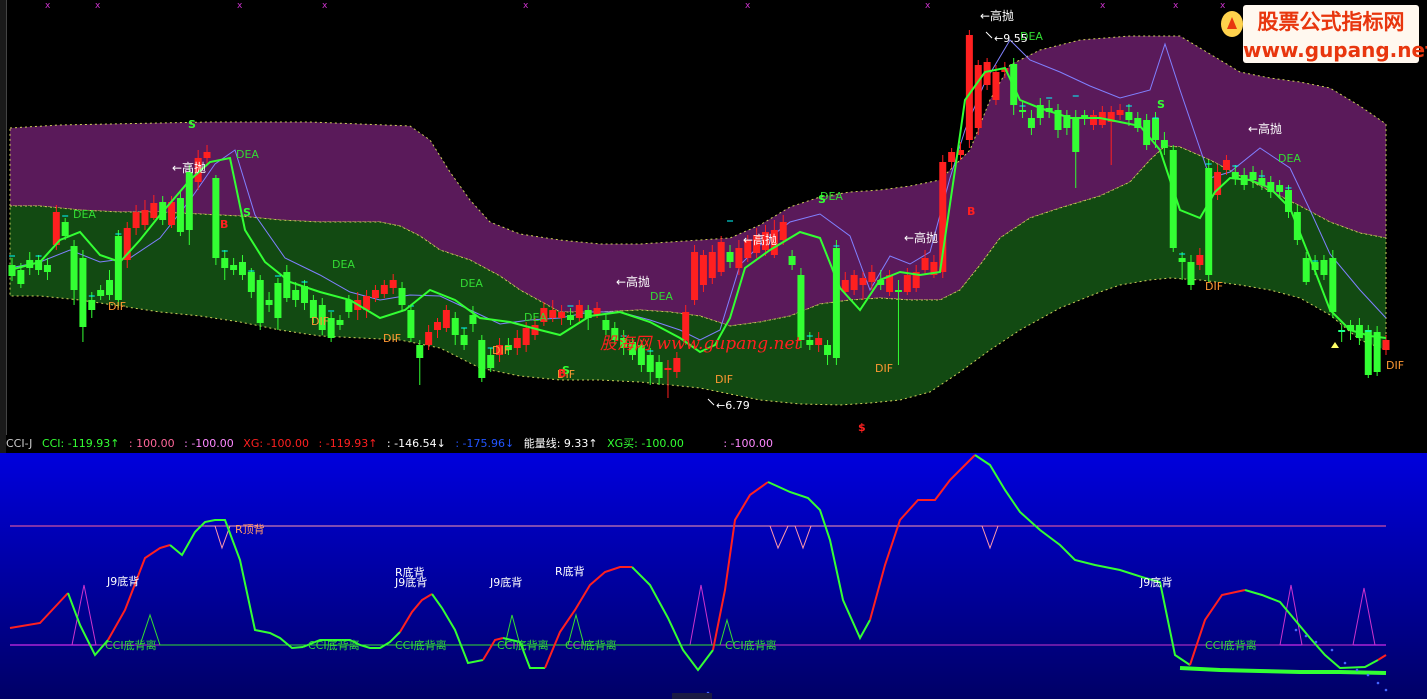 Image resolution: width=1427 pixels, height=699 pixels. What do you see at coordinates (692, 696) in the screenshot?
I see `scroll-thumb` at bounding box center [692, 696].